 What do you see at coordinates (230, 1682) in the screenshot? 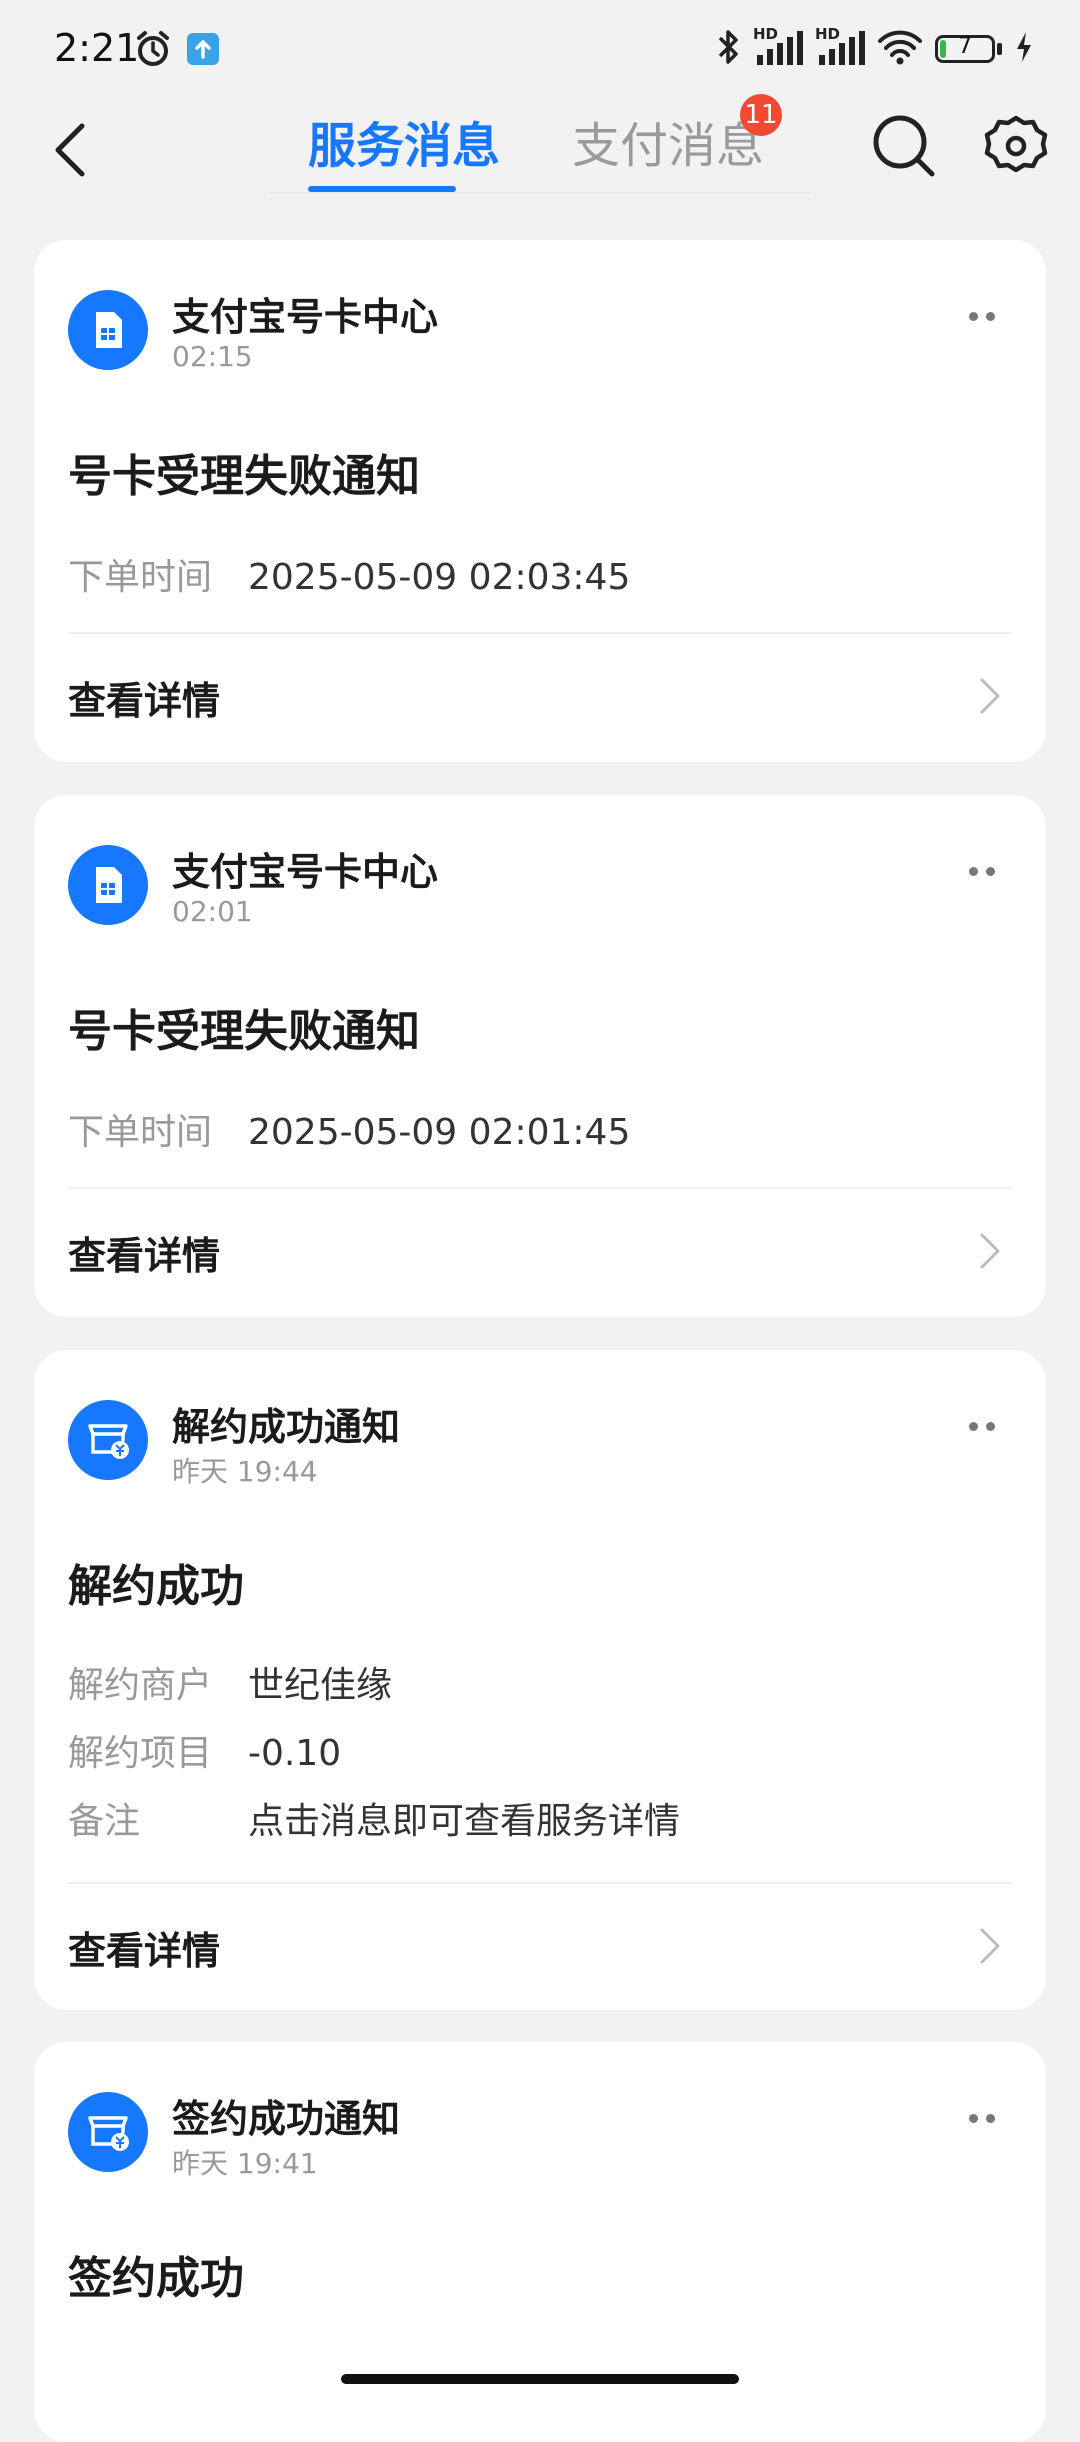
I see `field-row: 解约商户 世纪佳缘` at bounding box center [230, 1682].